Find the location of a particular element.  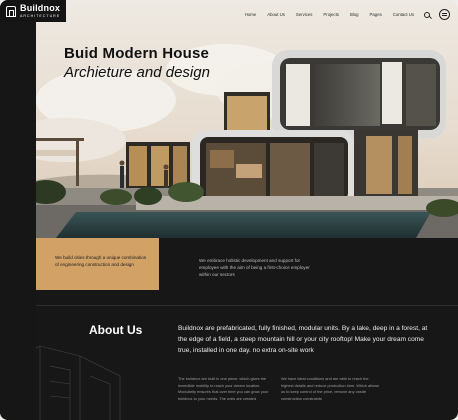

menu-icon is located at coordinates (444, 14).